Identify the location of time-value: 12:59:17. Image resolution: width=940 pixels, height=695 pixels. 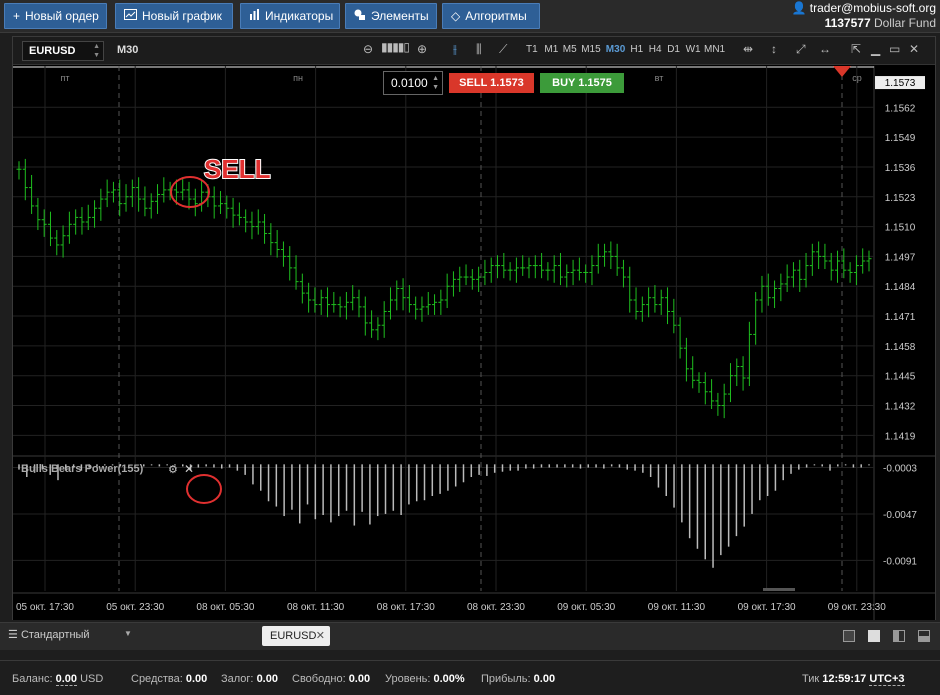
(844, 679).